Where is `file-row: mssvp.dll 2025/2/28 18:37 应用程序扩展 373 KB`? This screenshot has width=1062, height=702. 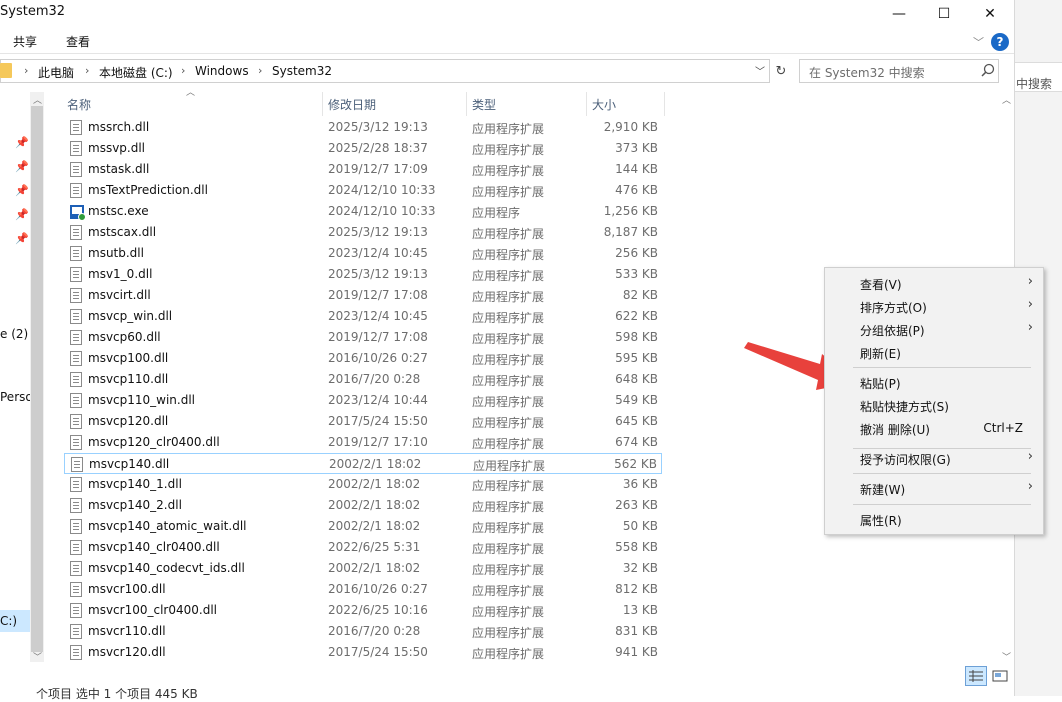 file-row: mssvp.dll 2025/2/28 18:37 应用程序扩展 373 KB is located at coordinates (363, 148).